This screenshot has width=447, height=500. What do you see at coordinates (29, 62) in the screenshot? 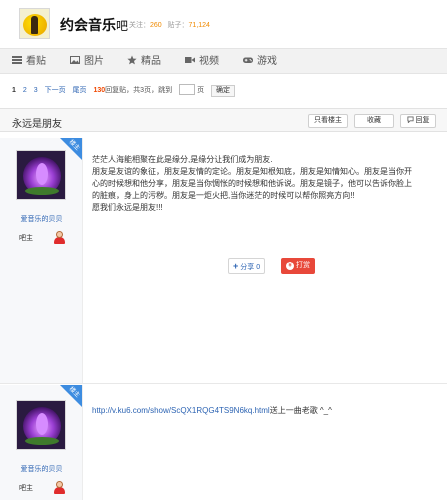
I see `nav-tab-posts: 看贴` at bounding box center [29, 62].